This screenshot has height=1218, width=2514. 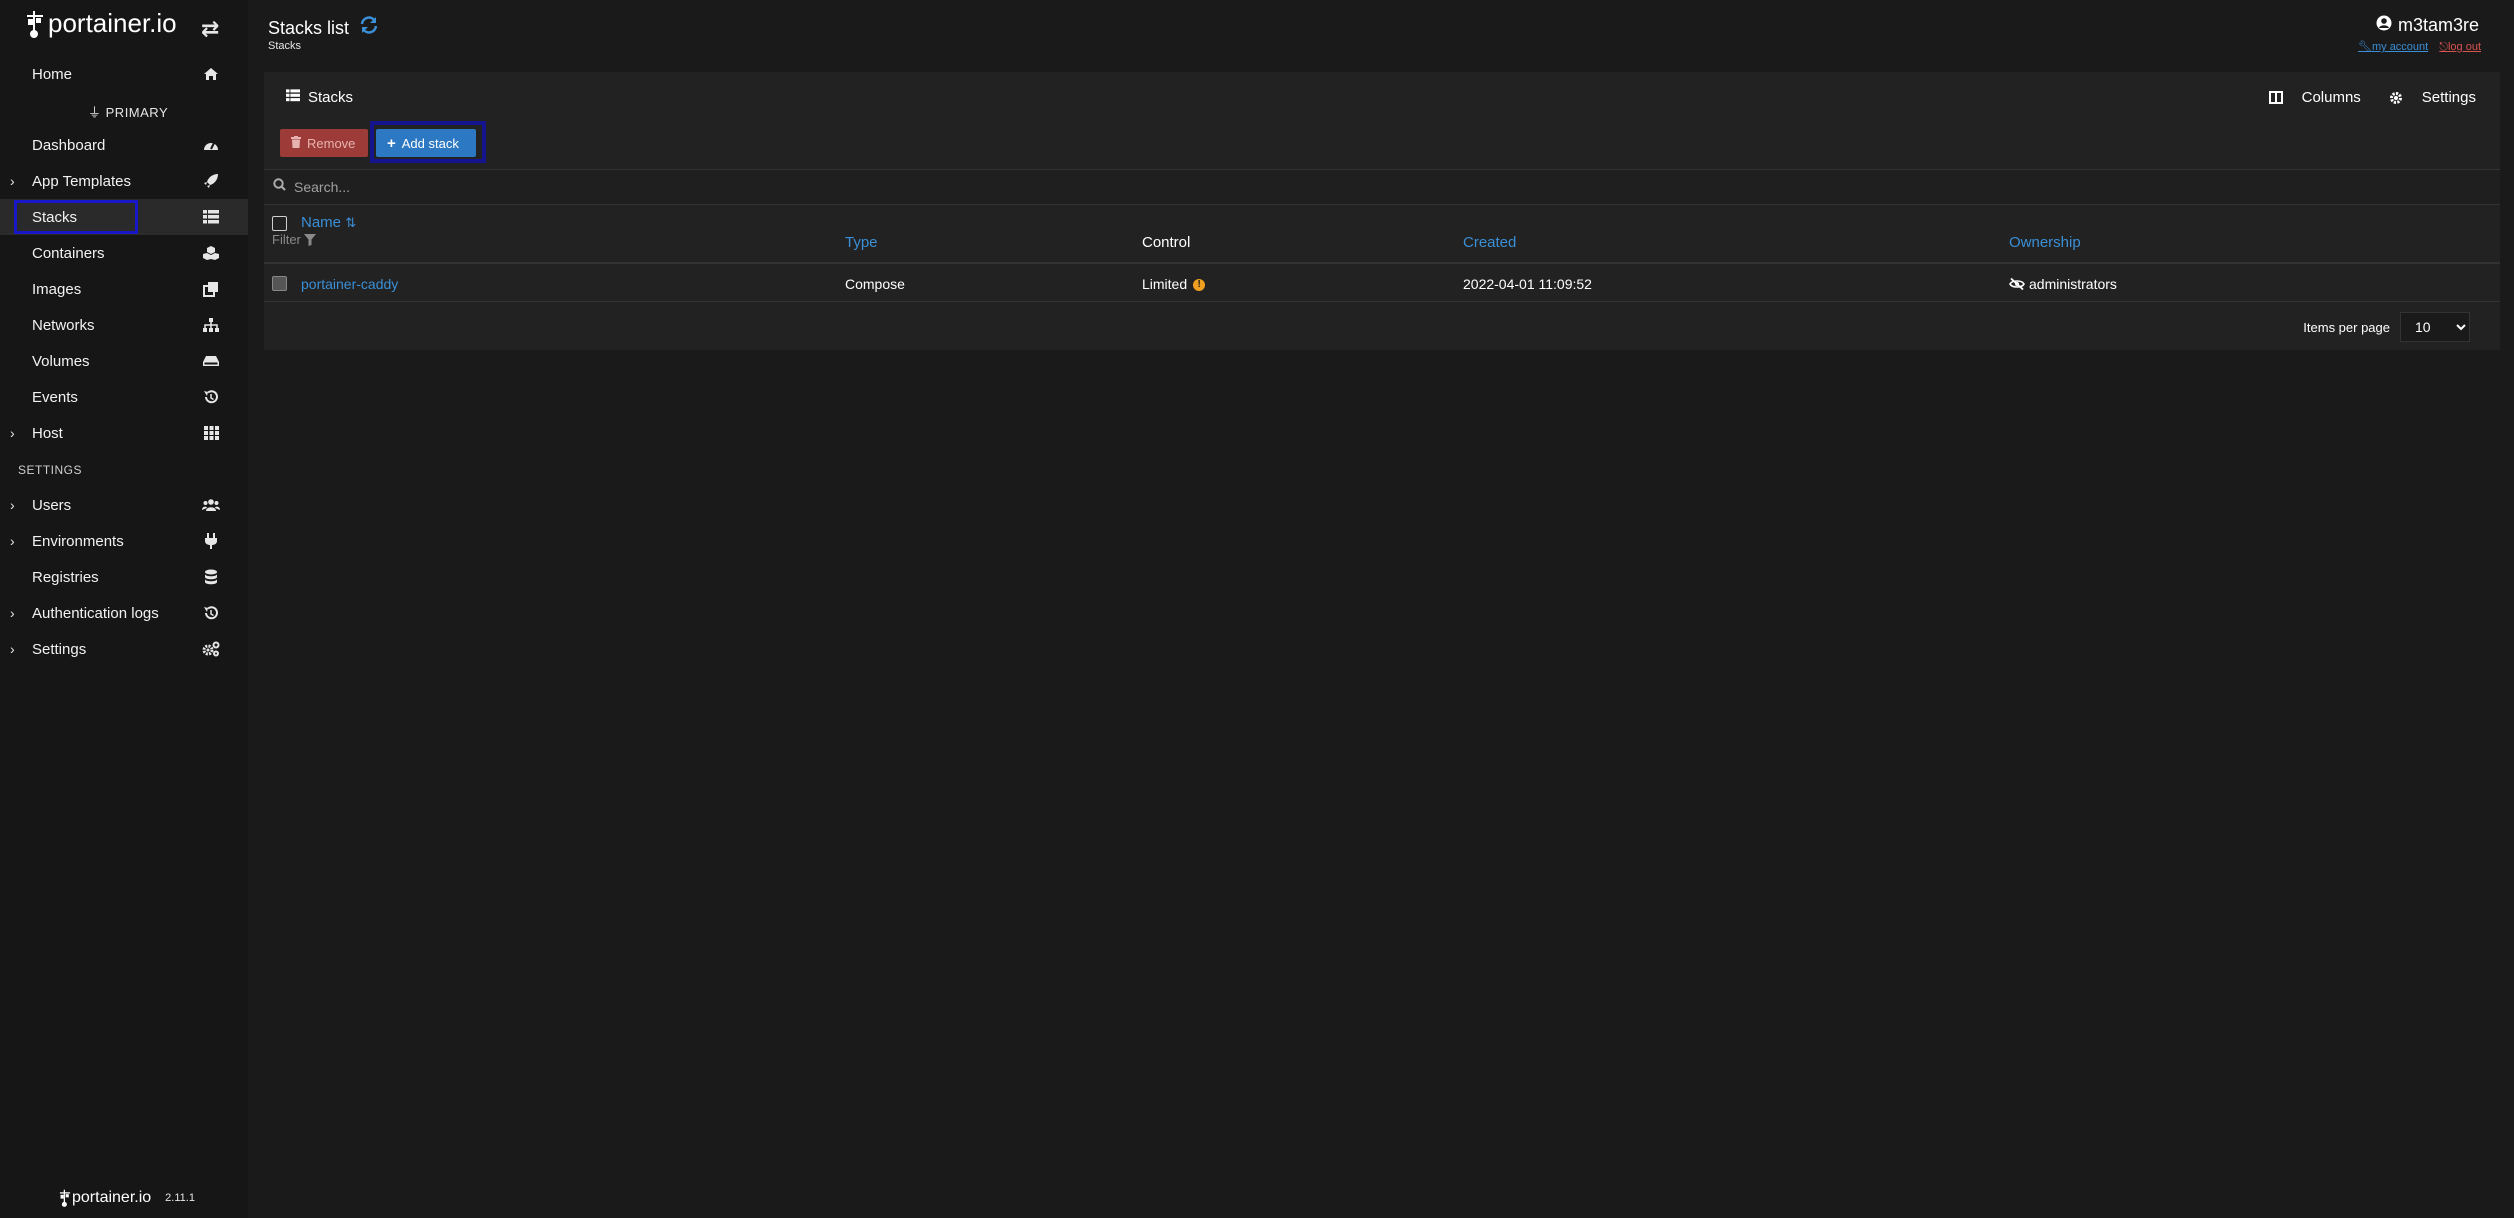 I want to click on sidebar-item-environments: › Environments, so click(x=124, y=541).